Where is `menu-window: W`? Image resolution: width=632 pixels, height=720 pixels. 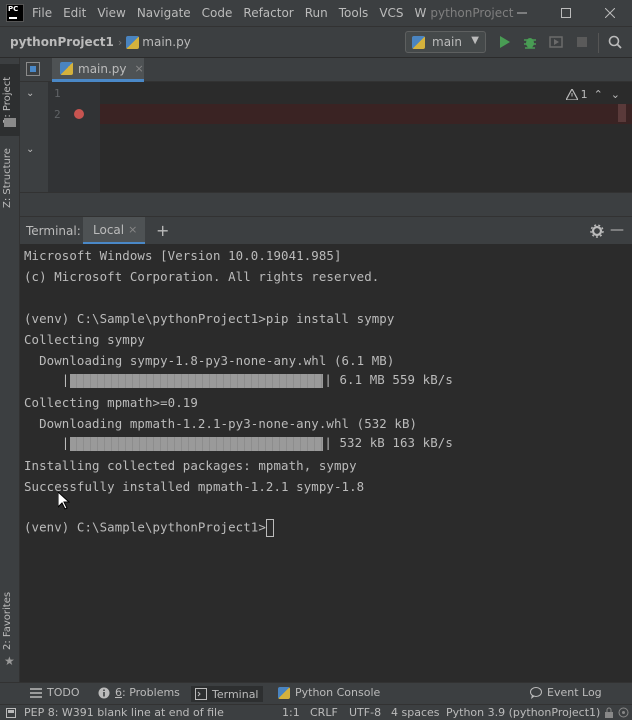 menu-window: W is located at coordinates (421, 13).